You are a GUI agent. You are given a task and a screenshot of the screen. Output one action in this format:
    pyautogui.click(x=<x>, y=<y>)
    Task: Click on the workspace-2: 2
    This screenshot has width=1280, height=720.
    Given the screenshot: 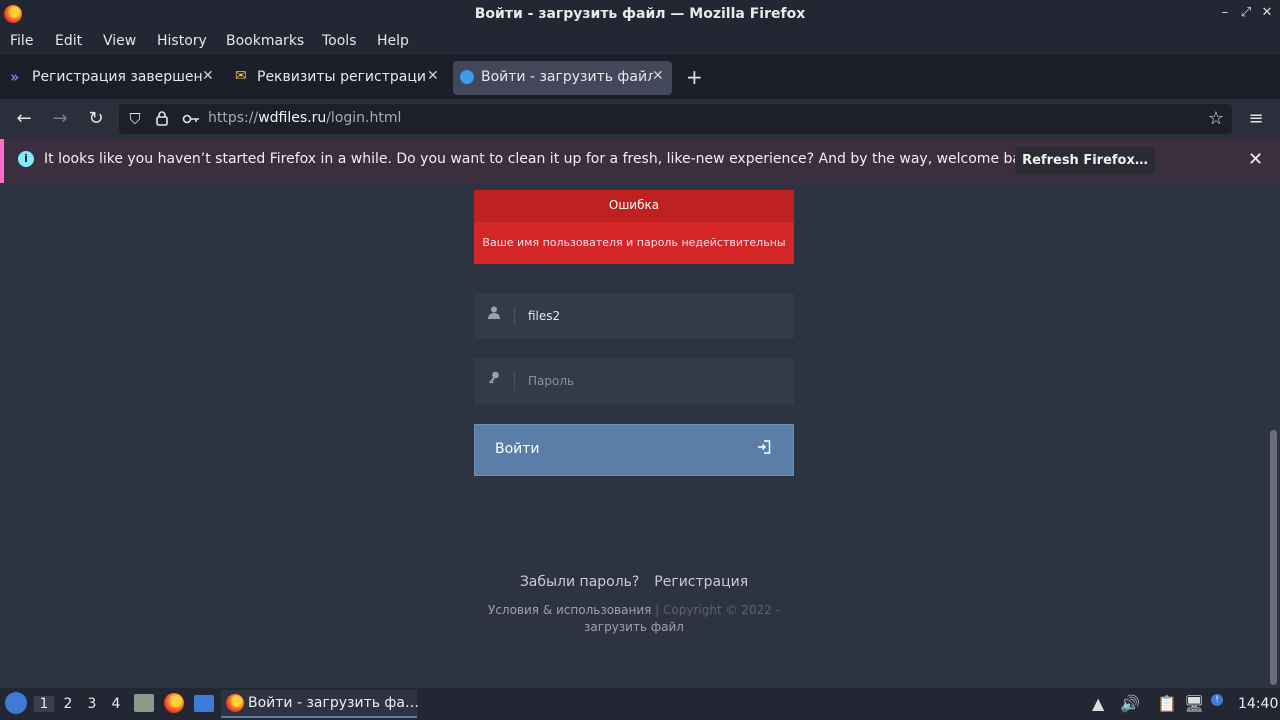 What is the action you would take?
    pyautogui.click(x=68, y=704)
    